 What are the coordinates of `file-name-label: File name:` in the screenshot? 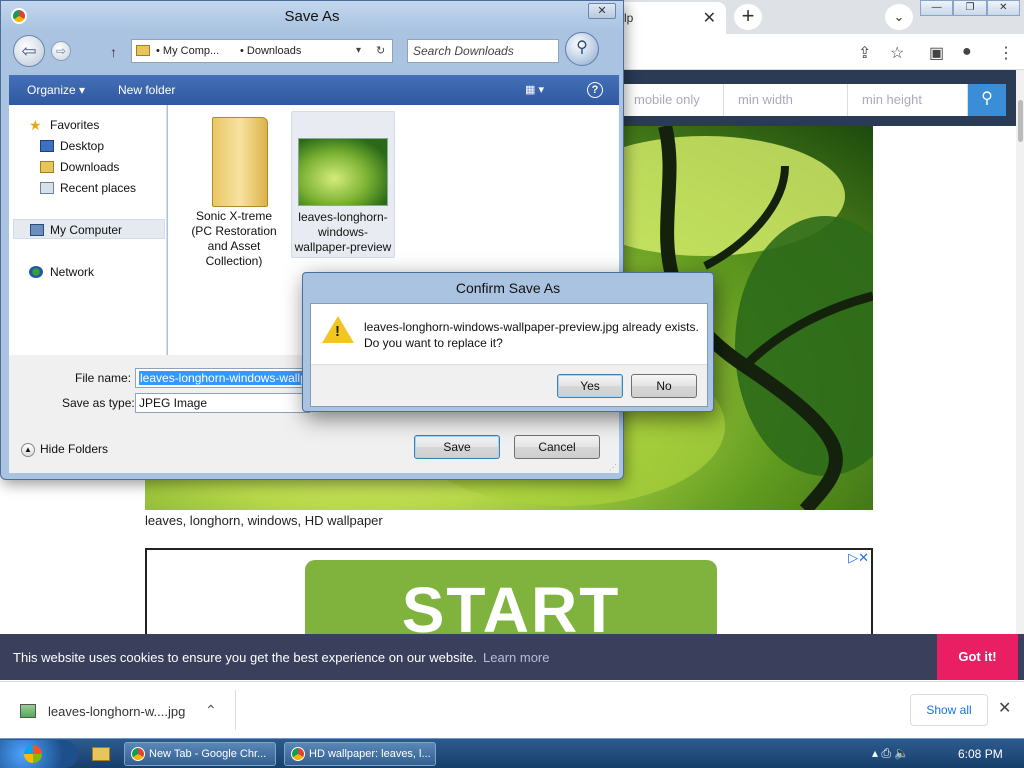 It's located at (103, 378).